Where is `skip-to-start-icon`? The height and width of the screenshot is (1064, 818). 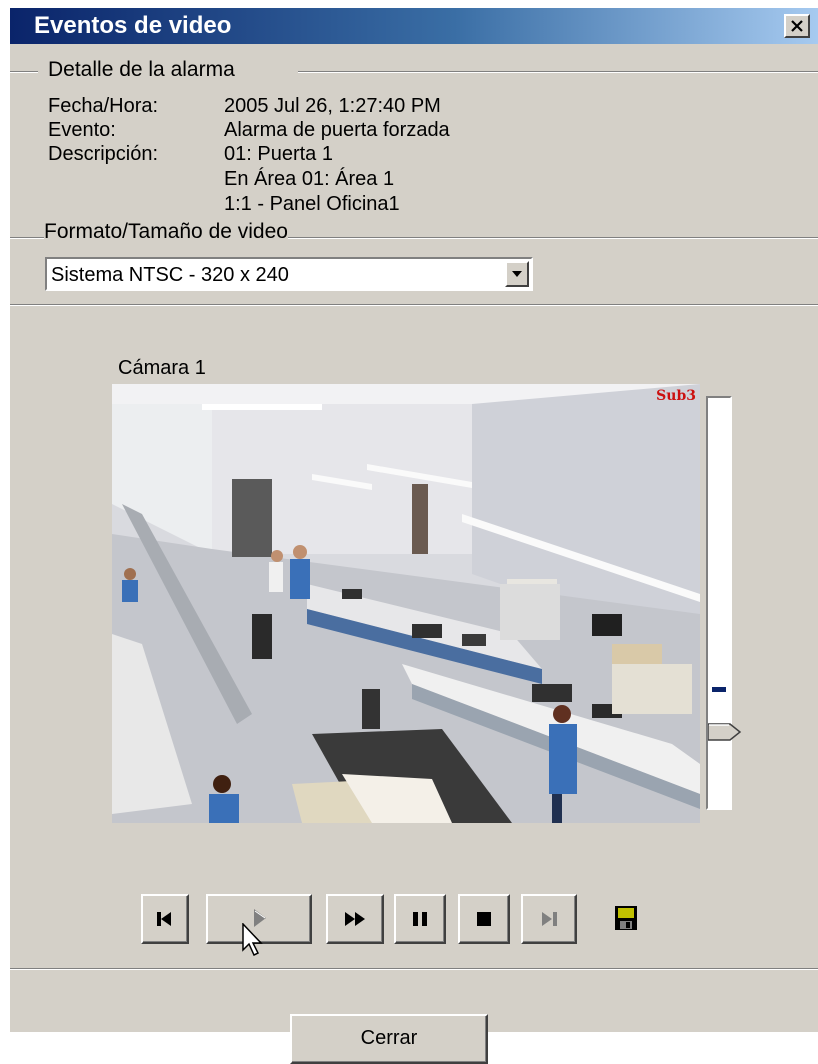 skip-to-start-icon is located at coordinates (164, 919).